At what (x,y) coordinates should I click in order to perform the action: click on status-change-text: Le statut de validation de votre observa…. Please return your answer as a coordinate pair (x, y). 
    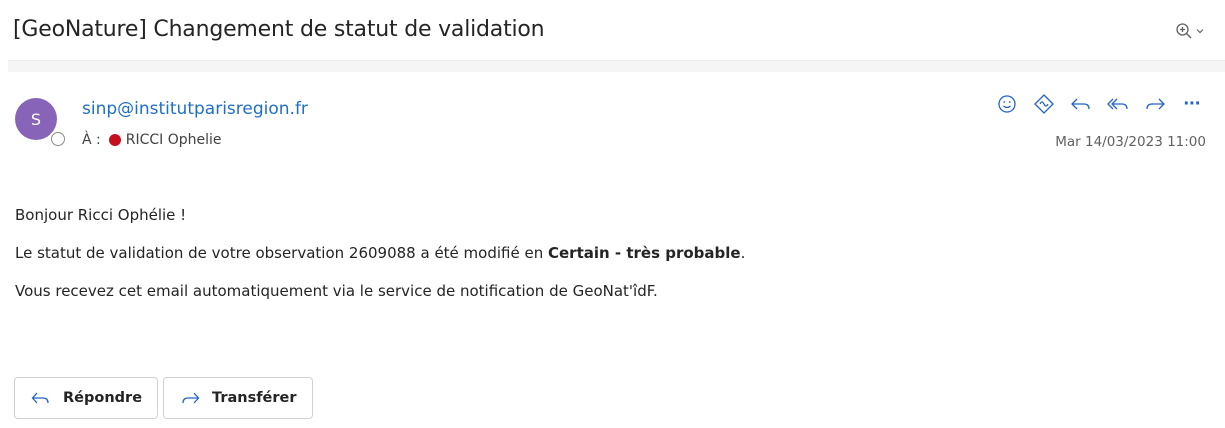
    Looking at the image, I should click on (380, 253).